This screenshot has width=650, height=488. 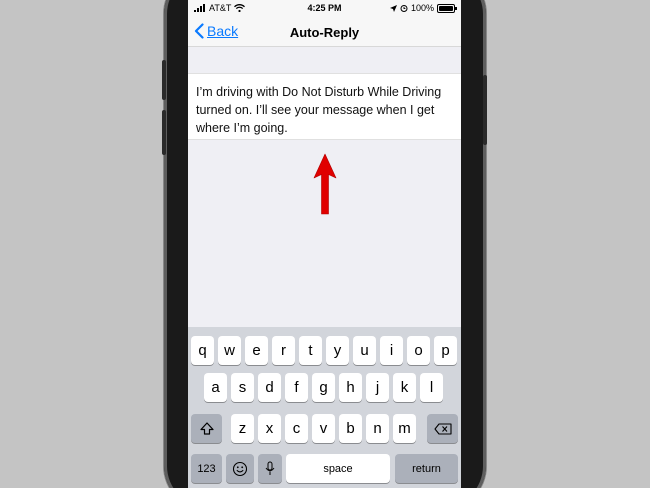 What do you see at coordinates (404, 387) in the screenshot?
I see `key-k: k` at bounding box center [404, 387].